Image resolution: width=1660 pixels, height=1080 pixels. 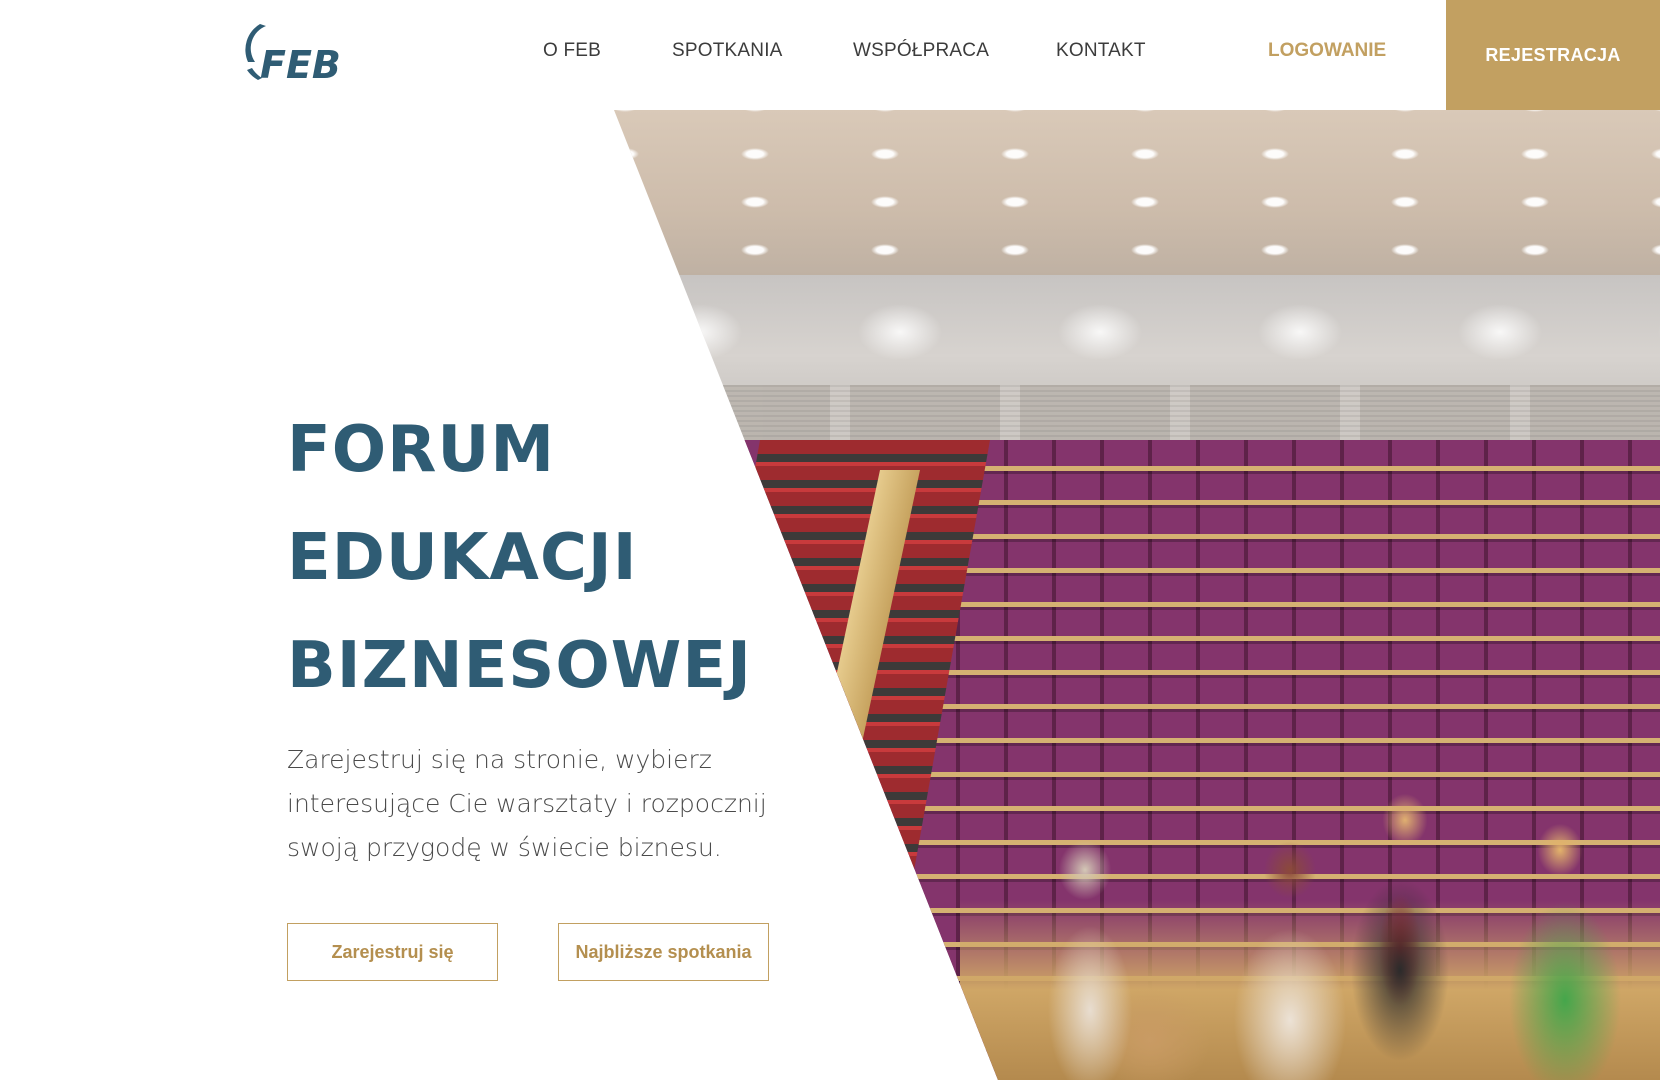 I want to click on nav-item-cooperation: WSPÓŁPRACA, so click(x=921, y=51).